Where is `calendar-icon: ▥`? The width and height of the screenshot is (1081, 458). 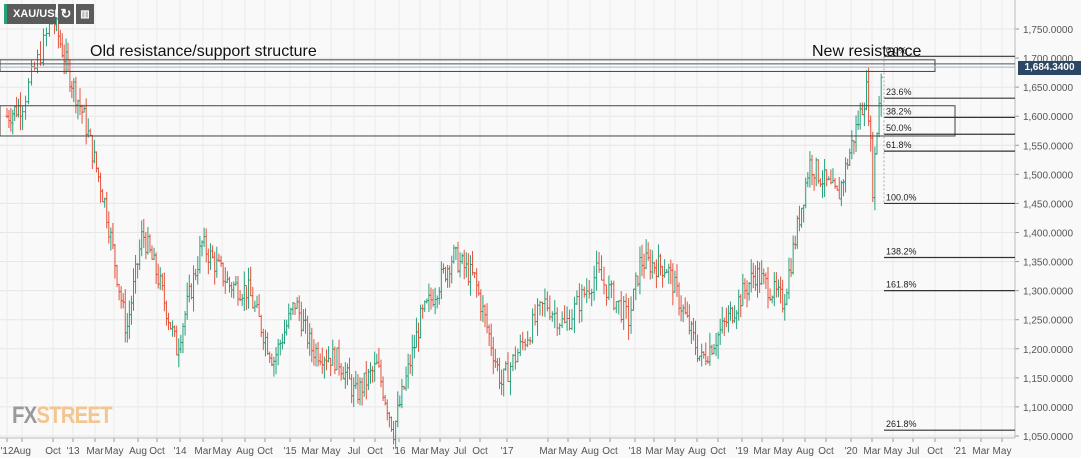
calendar-icon: ▥ is located at coordinates (85, 14).